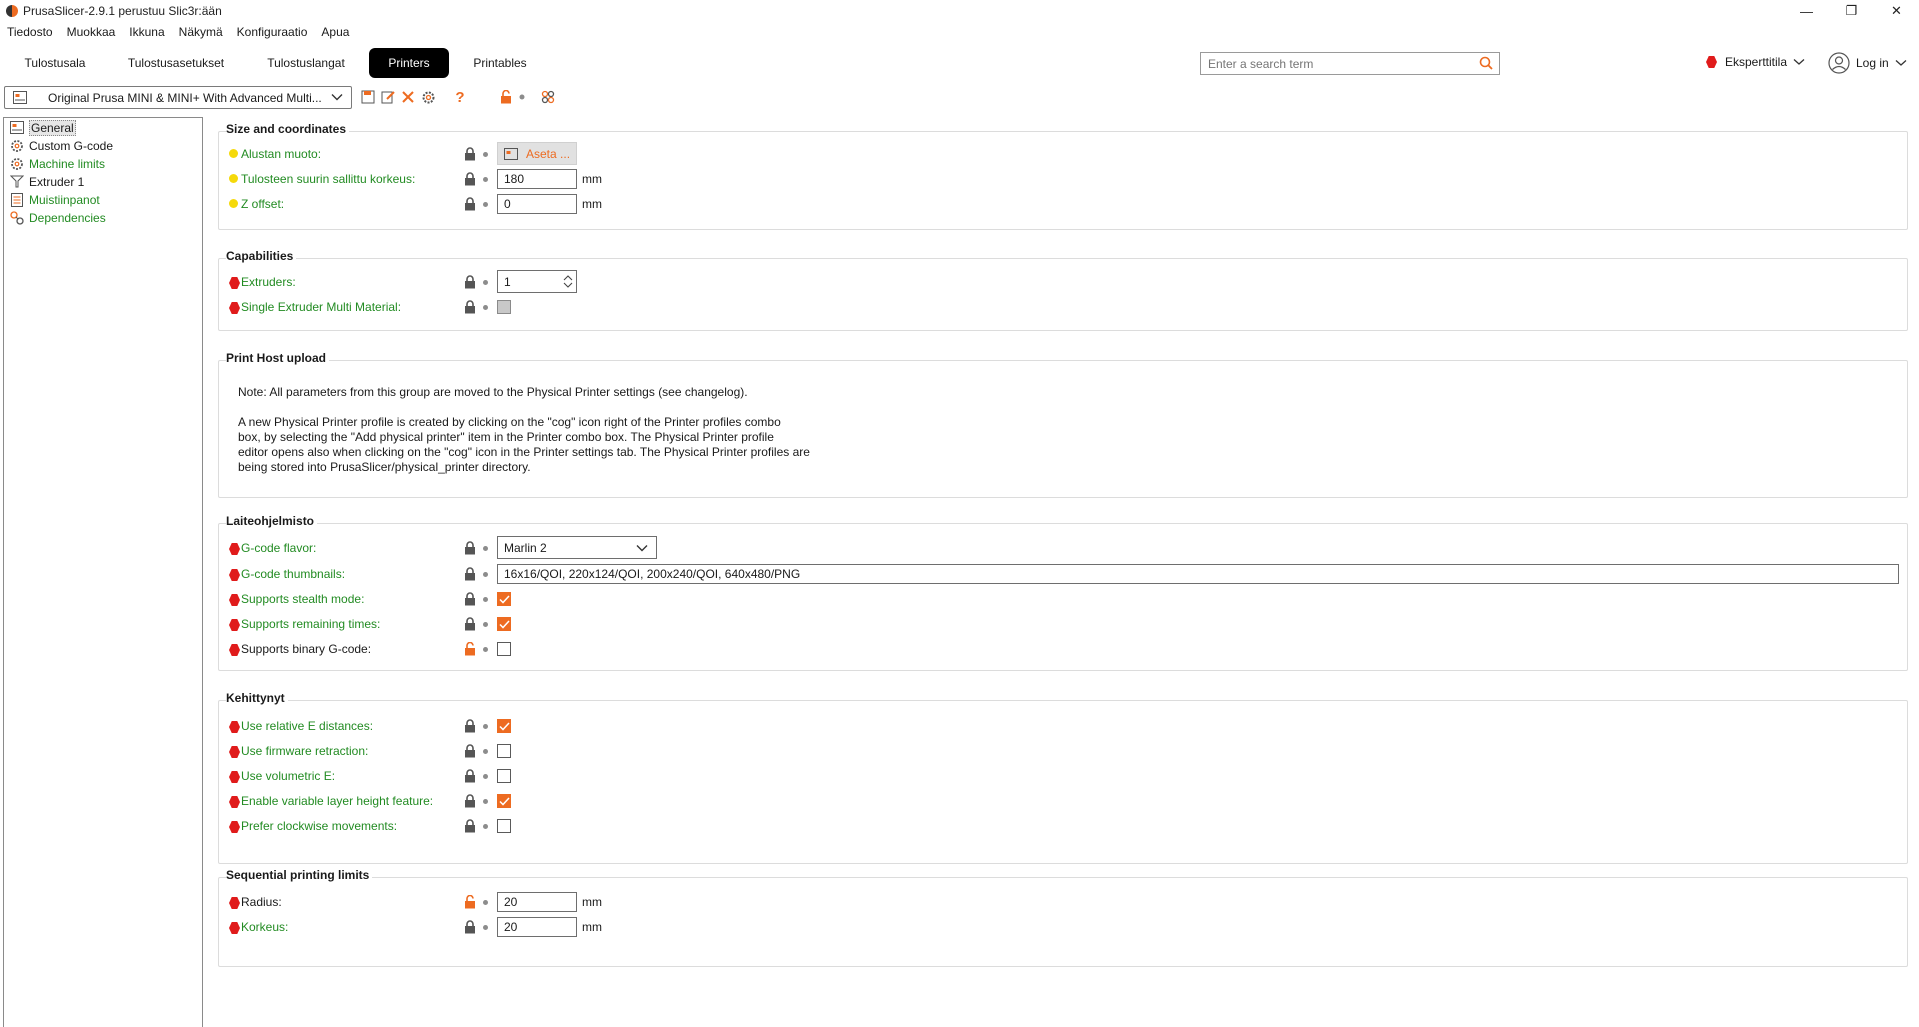 The image size is (1919, 1027). Describe the element at coordinates (1063, 204) in the screenshot. I see `setting-row-z-offset: Z offset: 0 mm` at that location.